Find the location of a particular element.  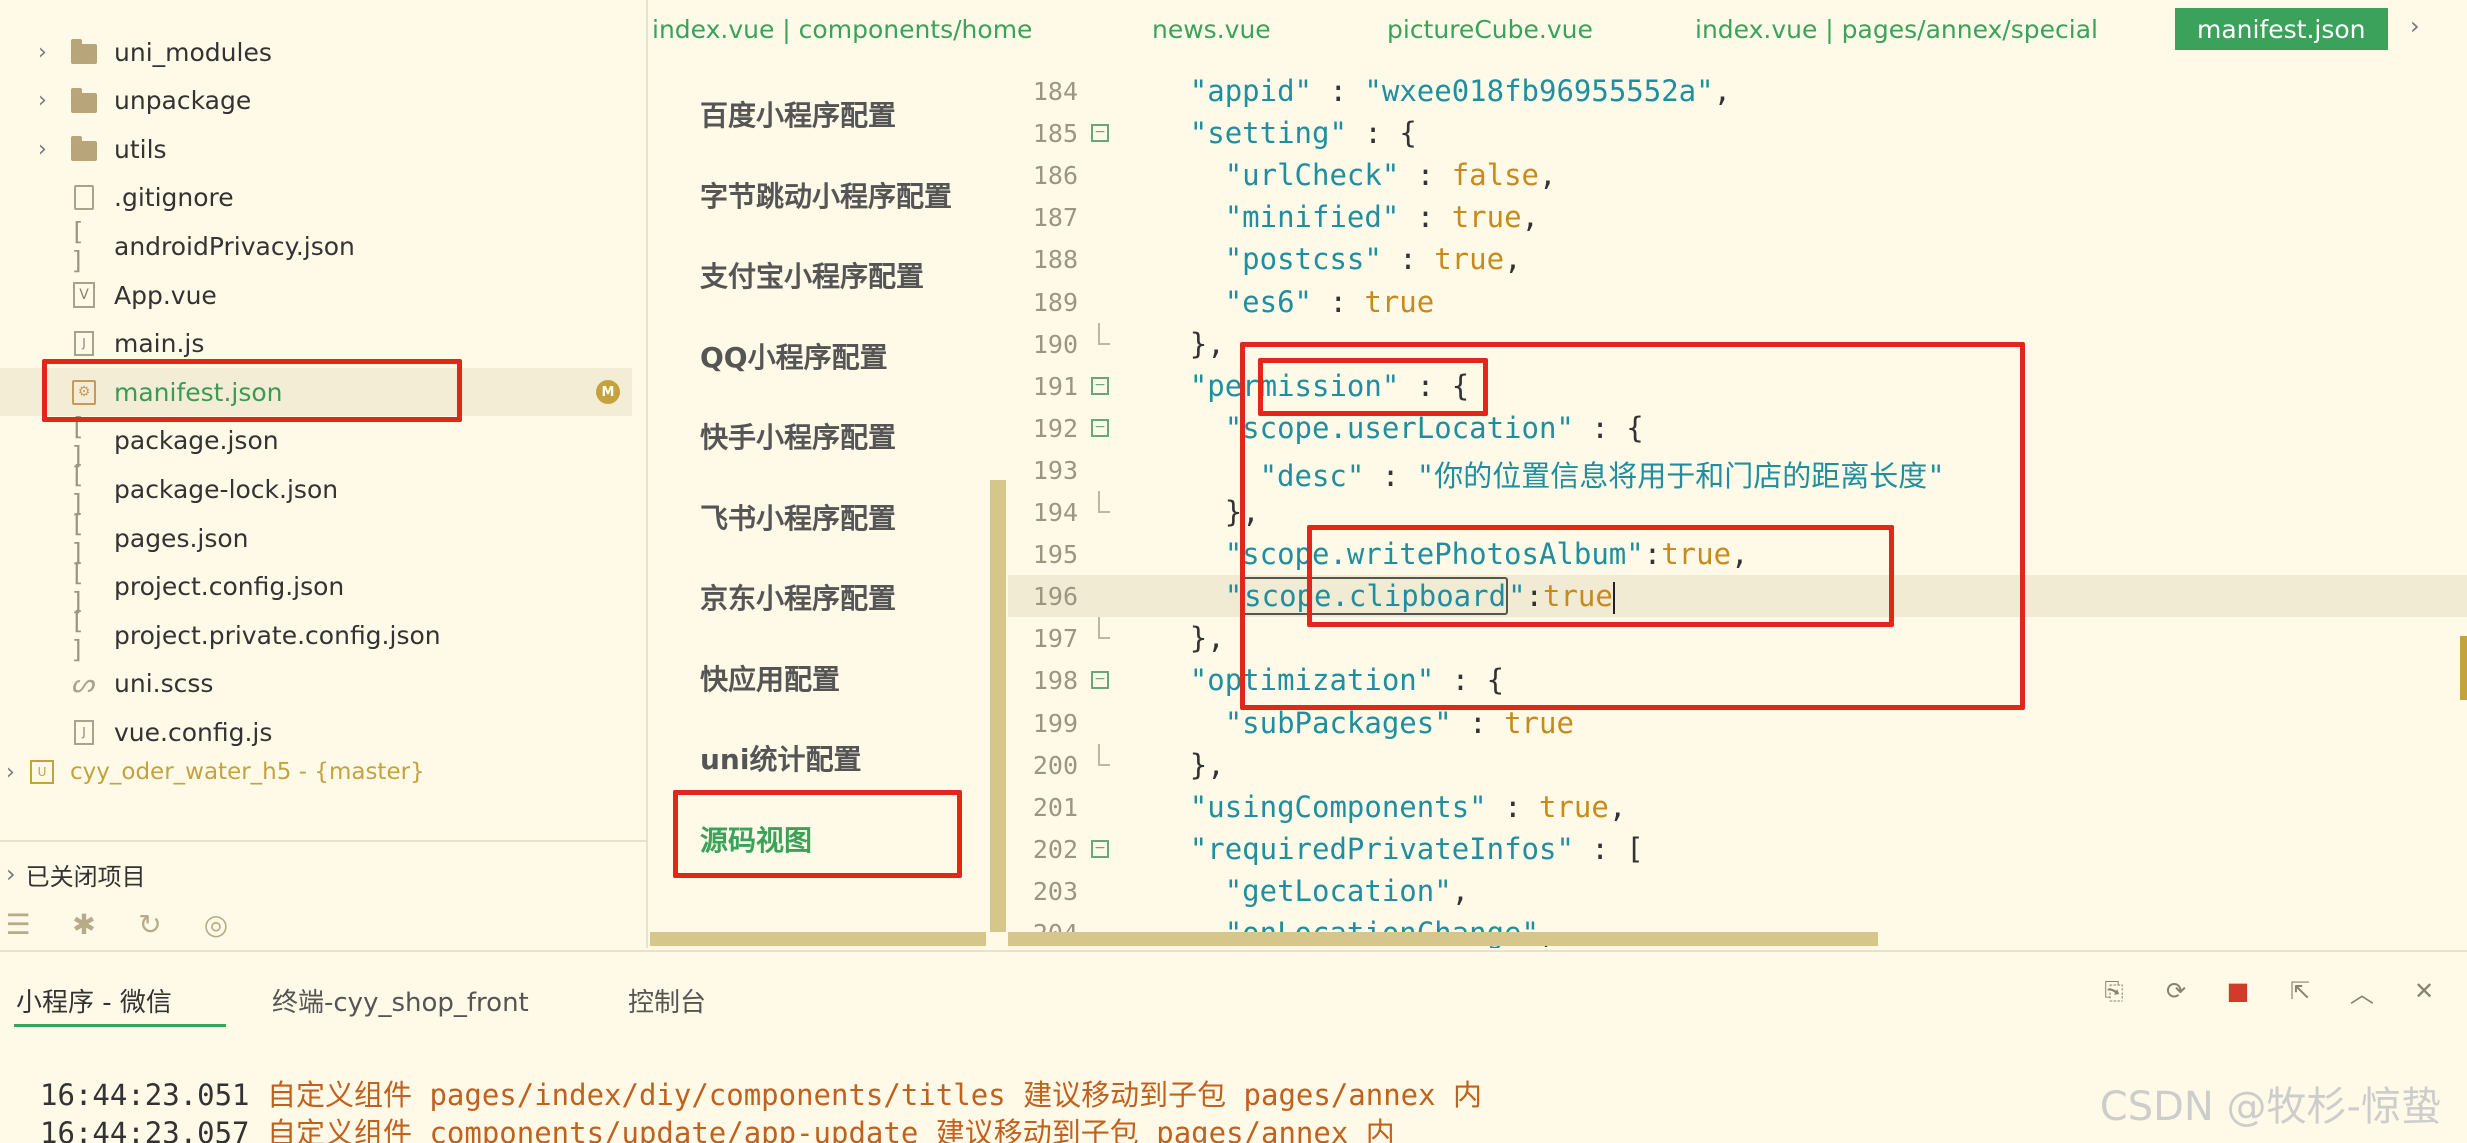

panel-tab: 控制台 is located at coordinates (667, 1000).